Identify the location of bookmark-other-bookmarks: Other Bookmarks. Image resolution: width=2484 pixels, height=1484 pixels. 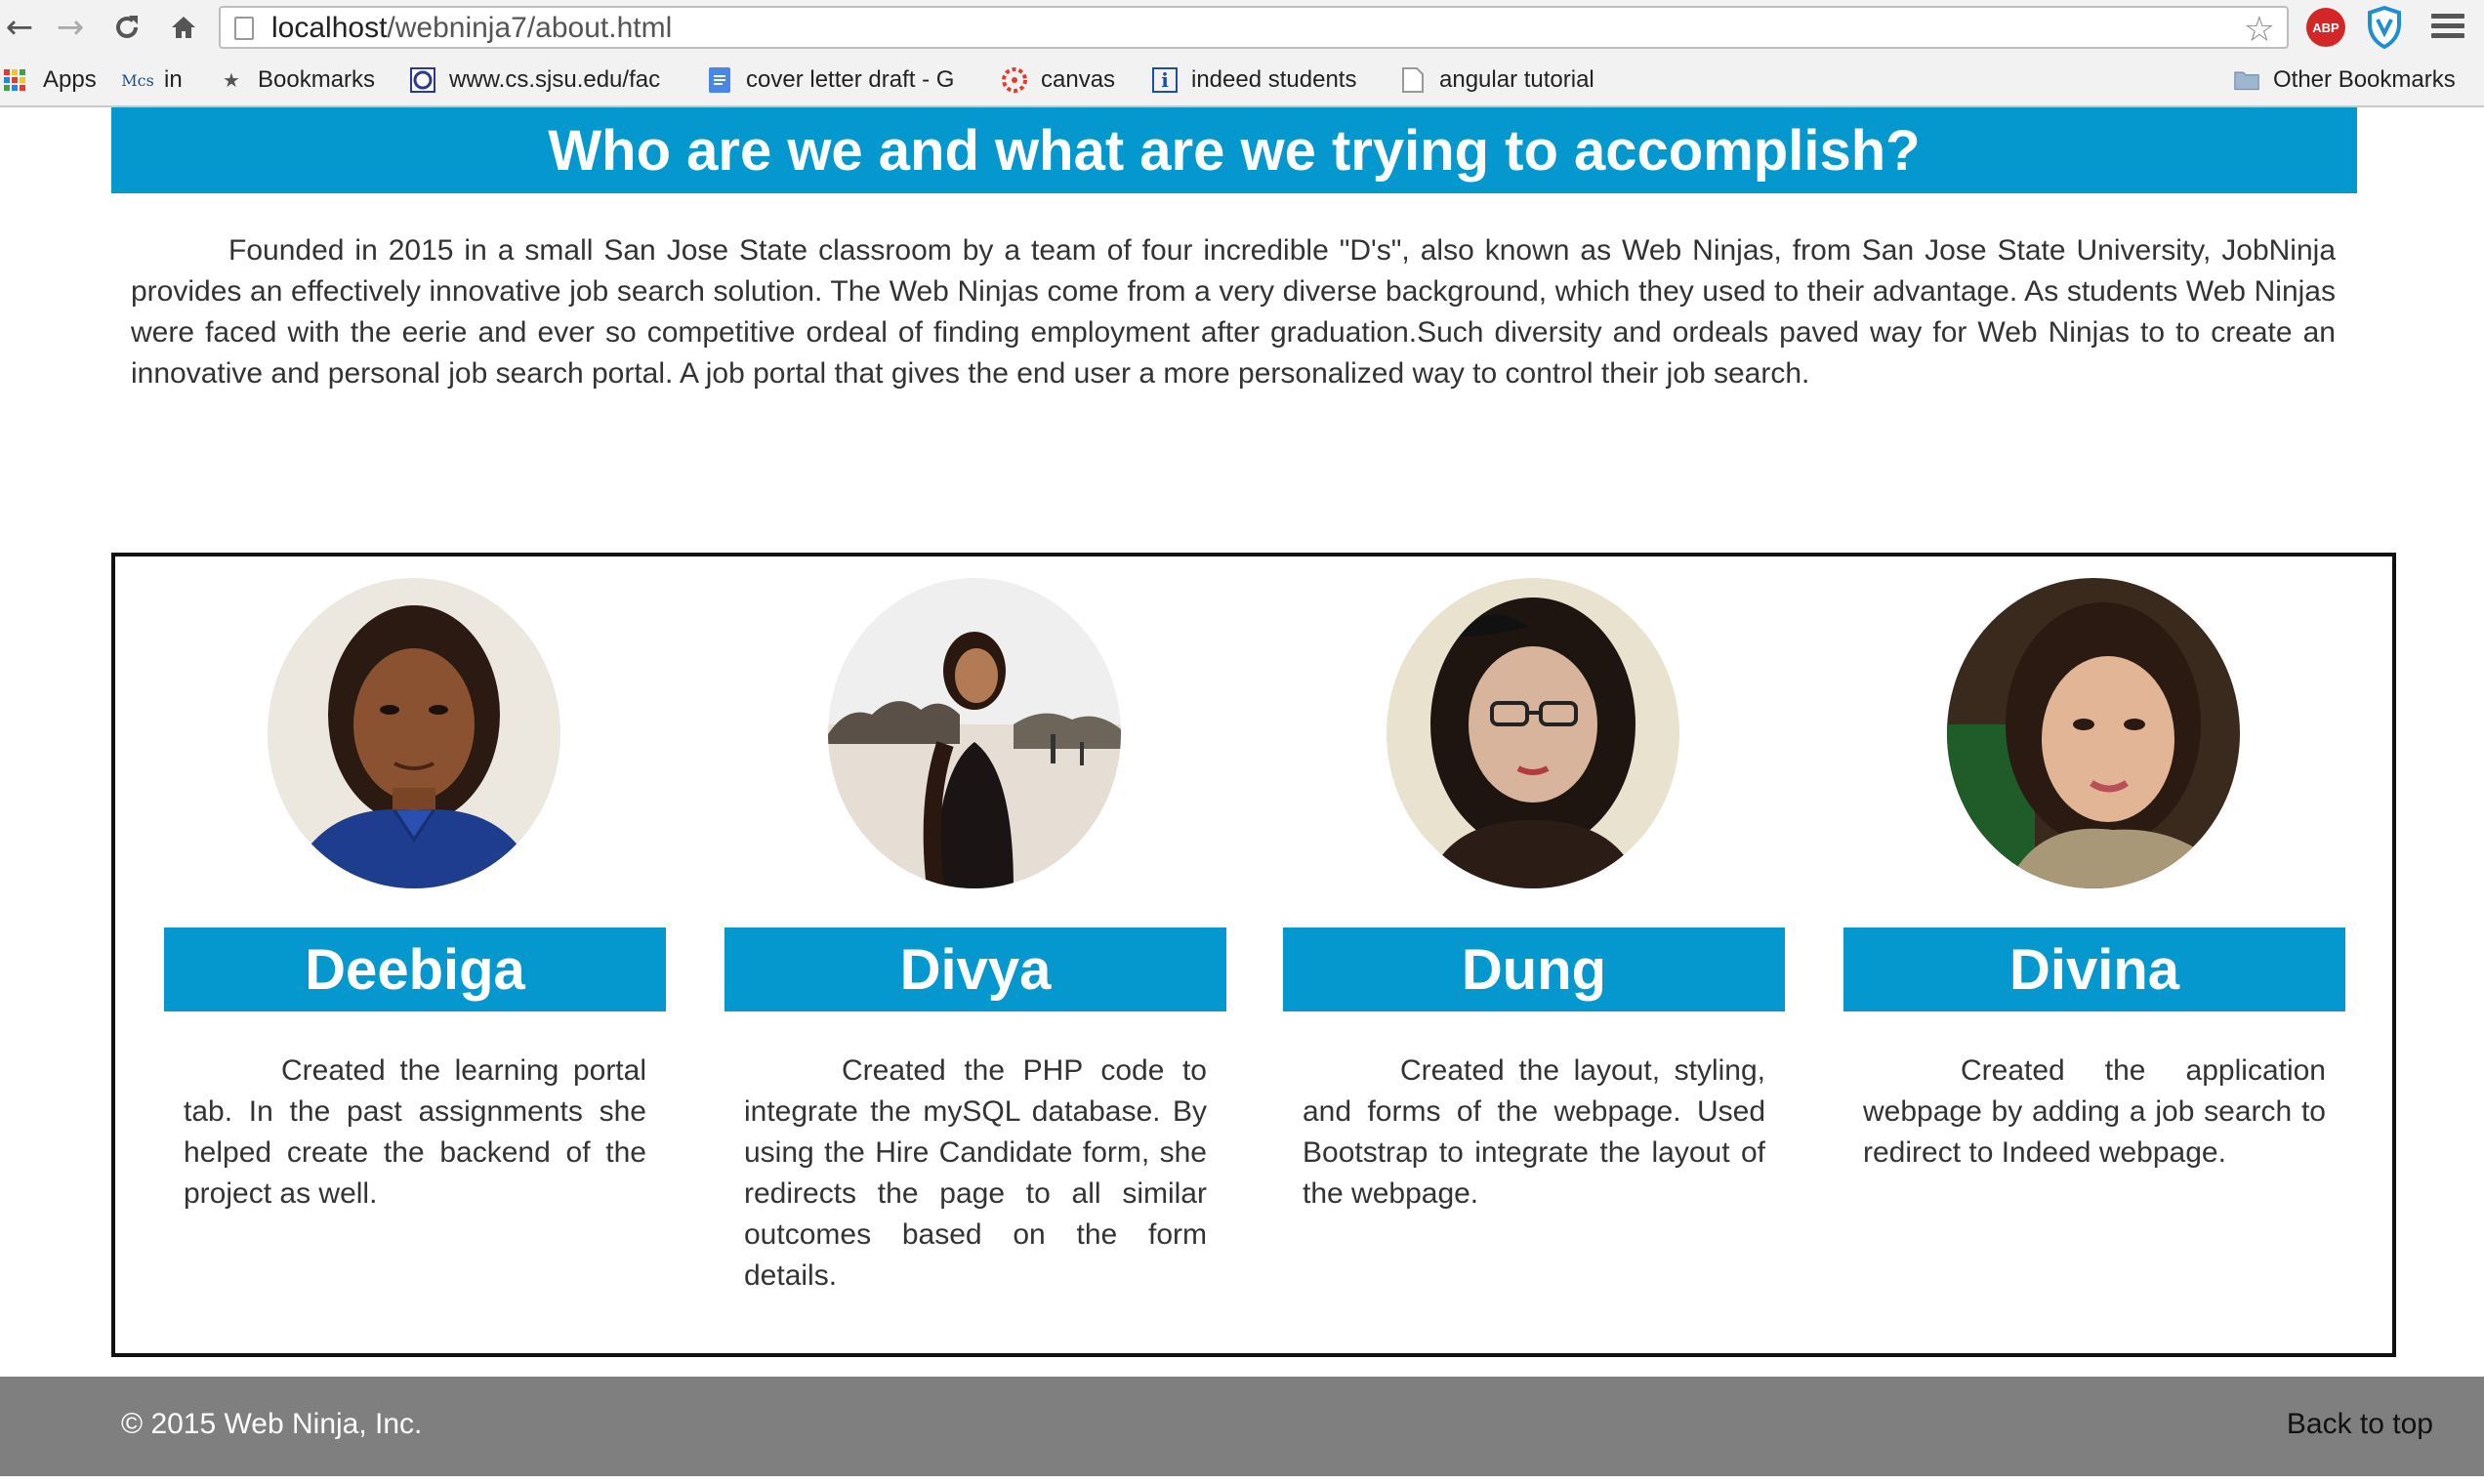
(2345, 80).